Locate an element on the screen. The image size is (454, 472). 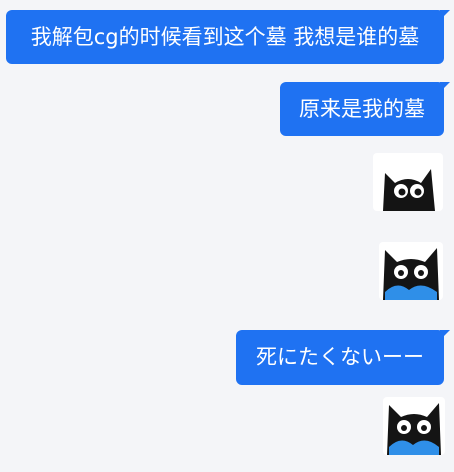
message-bubble: 原来是我的墓 is located at coordinates (365, 109).